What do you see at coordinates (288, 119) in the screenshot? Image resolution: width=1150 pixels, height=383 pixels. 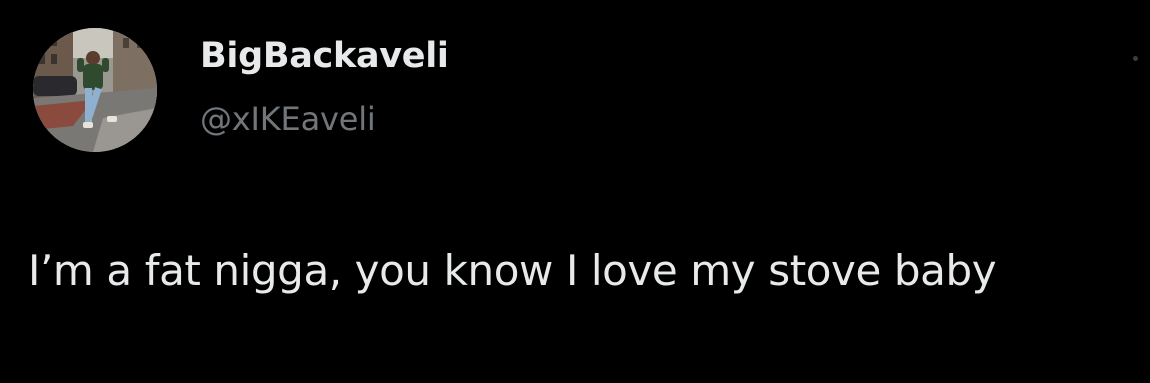 I see `author-handle: @xIKEaveli` at bounding box center [288, 119].